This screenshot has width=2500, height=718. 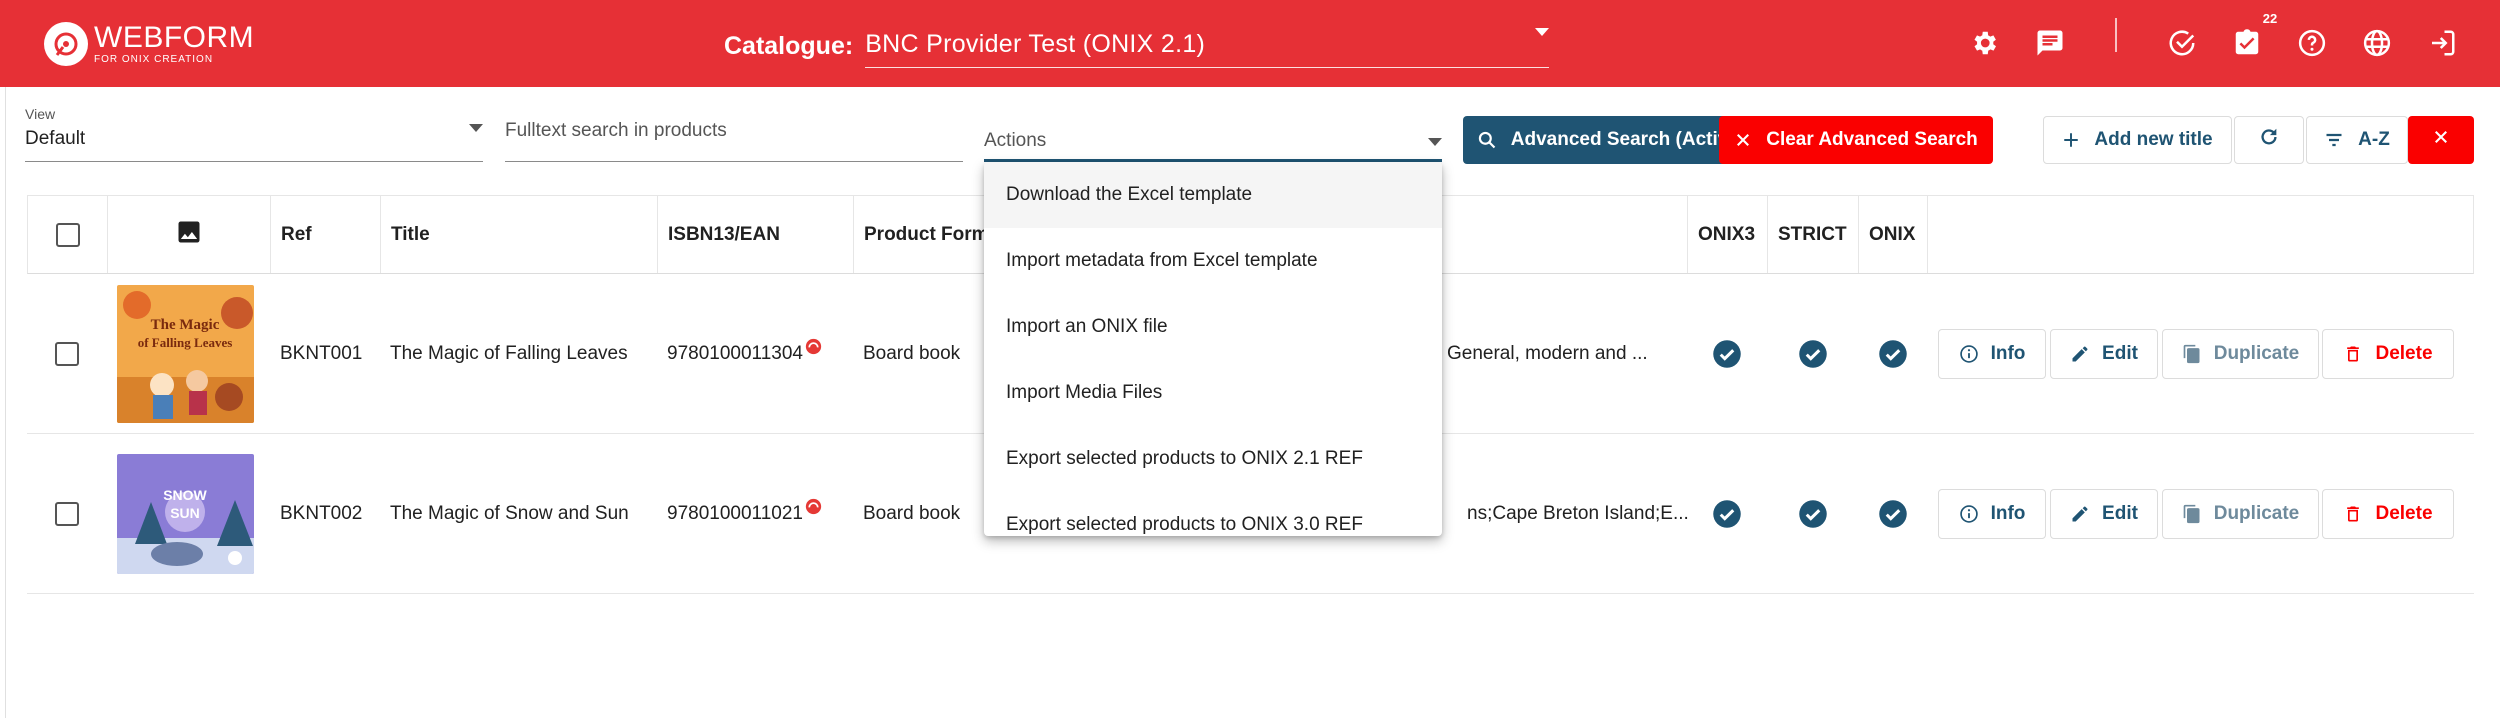 What do you see at coordinates (326, 234) in the screenshot?
I see `header-ref: Ref` at bounding box center [326, 234].